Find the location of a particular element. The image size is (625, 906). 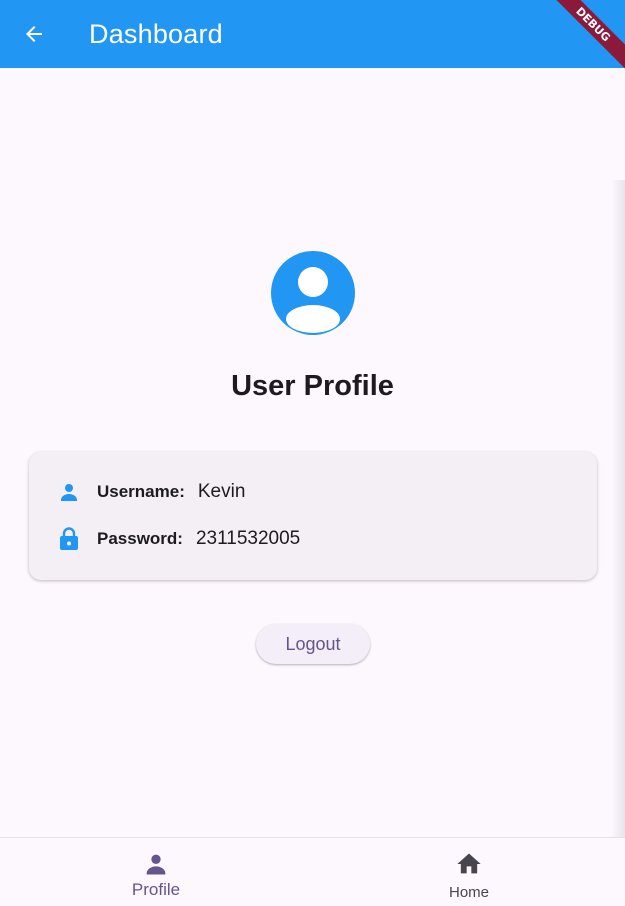

password-label: Password: is located at coordinates (140, 538).